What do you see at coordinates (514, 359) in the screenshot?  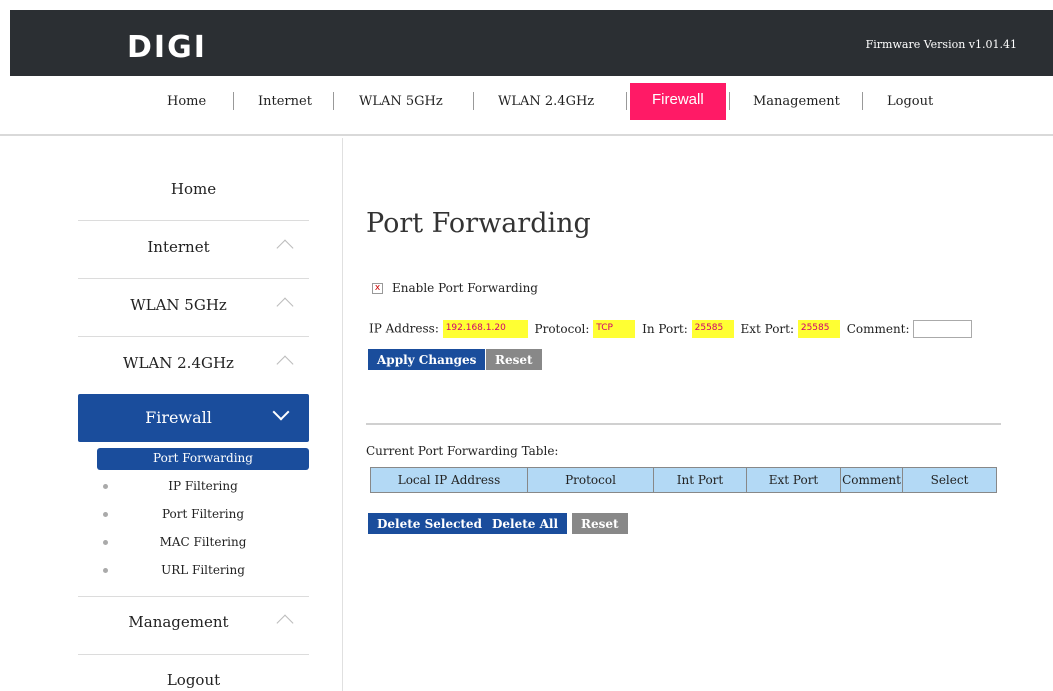 I see `reset-button: Reset` at bounding box center [514, 359].